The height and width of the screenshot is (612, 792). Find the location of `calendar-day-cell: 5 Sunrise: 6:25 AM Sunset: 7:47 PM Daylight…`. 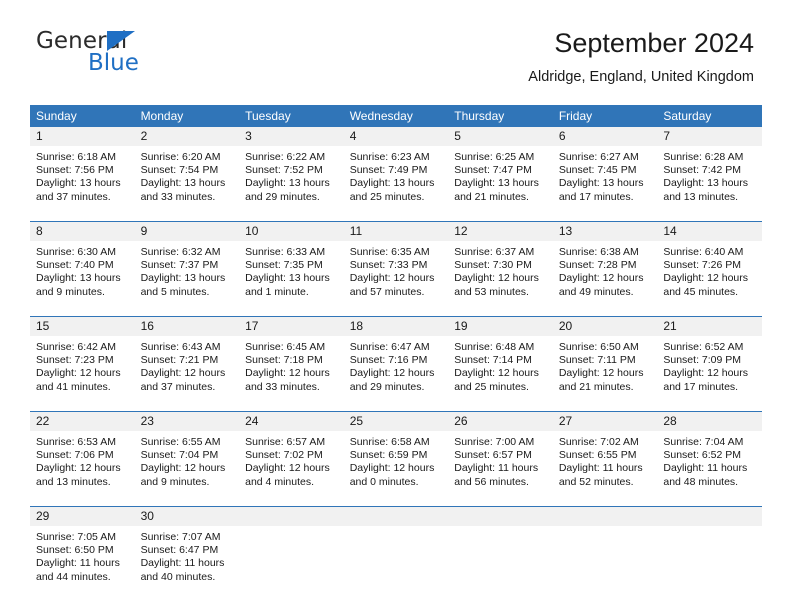

calendar-day-cell: 5 Sunrise: 6:25 AM Sunset: 7:47 PM Daylight… is located at coordinates (500, 174).